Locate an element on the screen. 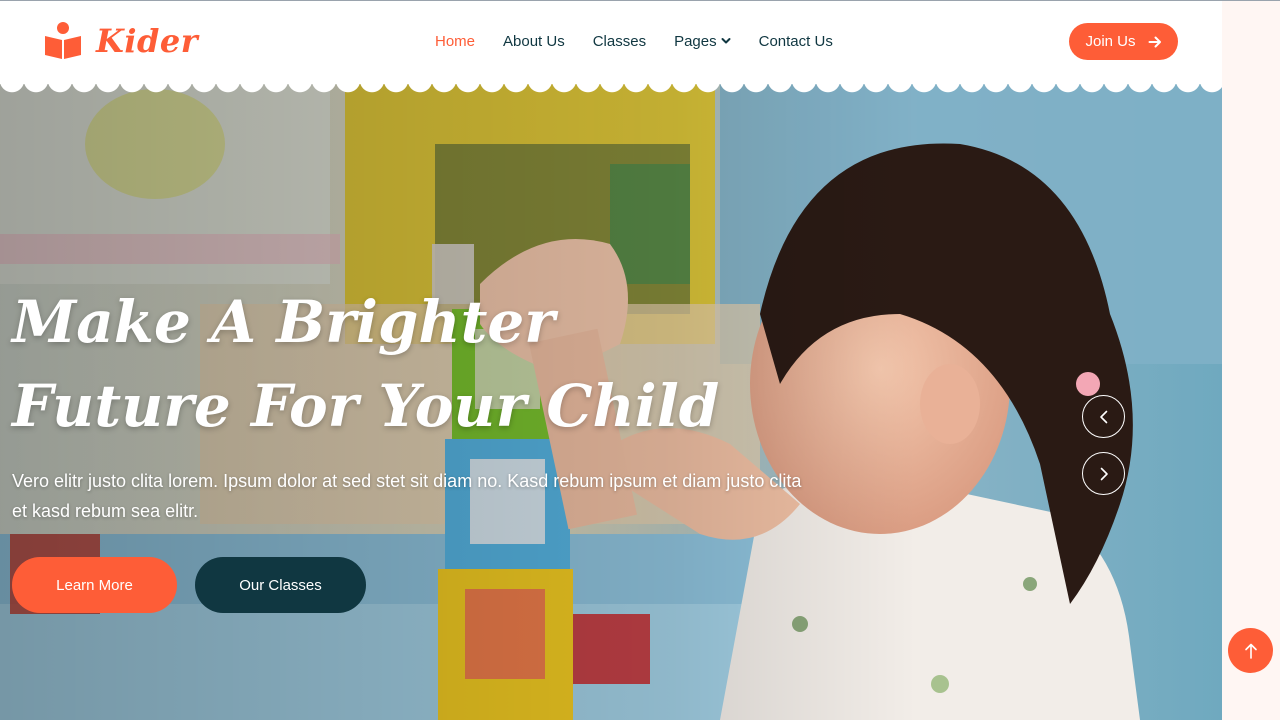 The height and width of the screenshot is (720, 1280). nav-about-label: About Us is located at coordinates (534, 41).